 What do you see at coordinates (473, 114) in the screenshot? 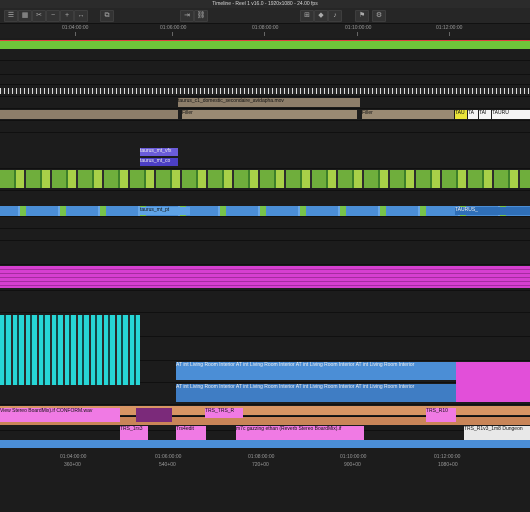
I see `clip-tau: TA` at bounding box center [473, 114].